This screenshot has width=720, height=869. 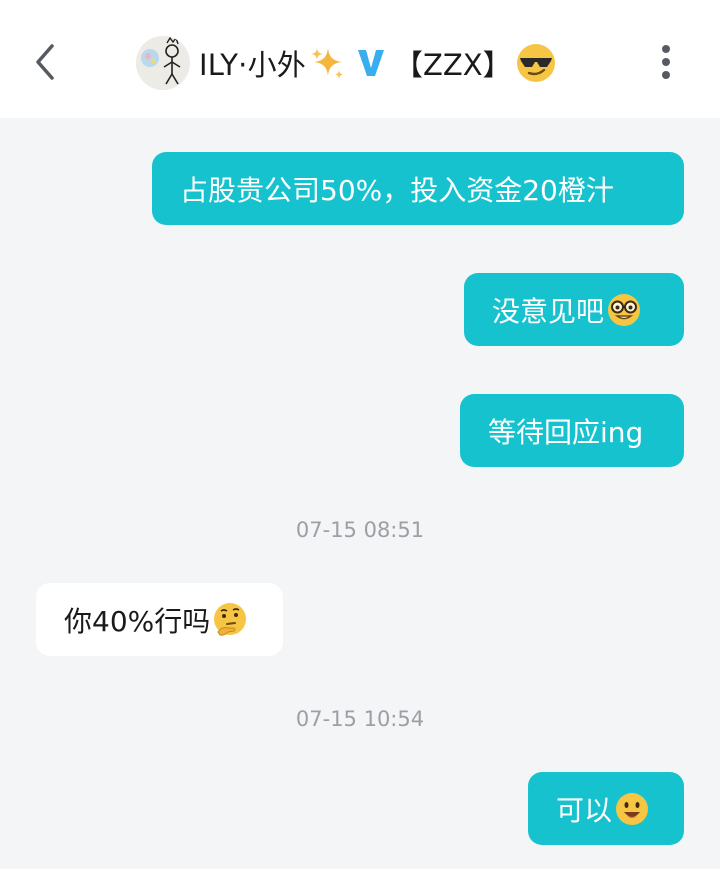 I want to click on message-text: 等待回应ing, so click(x=566, y=432).